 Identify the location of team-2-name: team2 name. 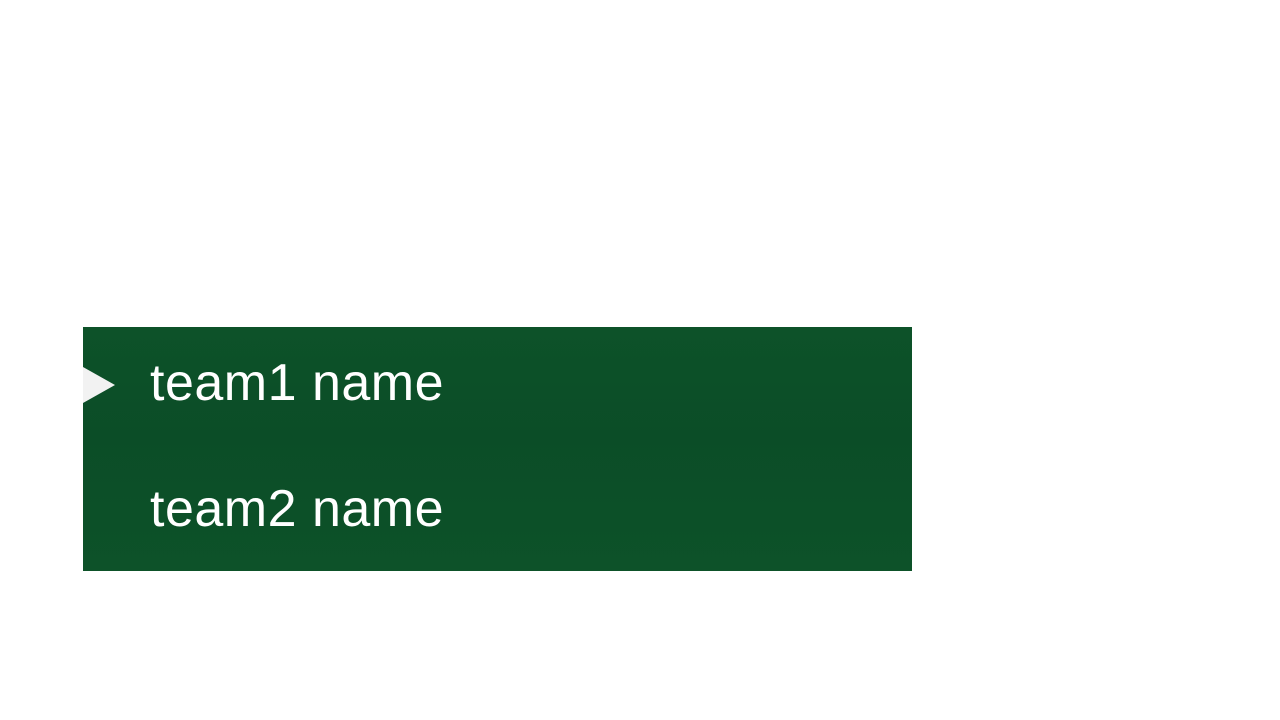
(297, 509).